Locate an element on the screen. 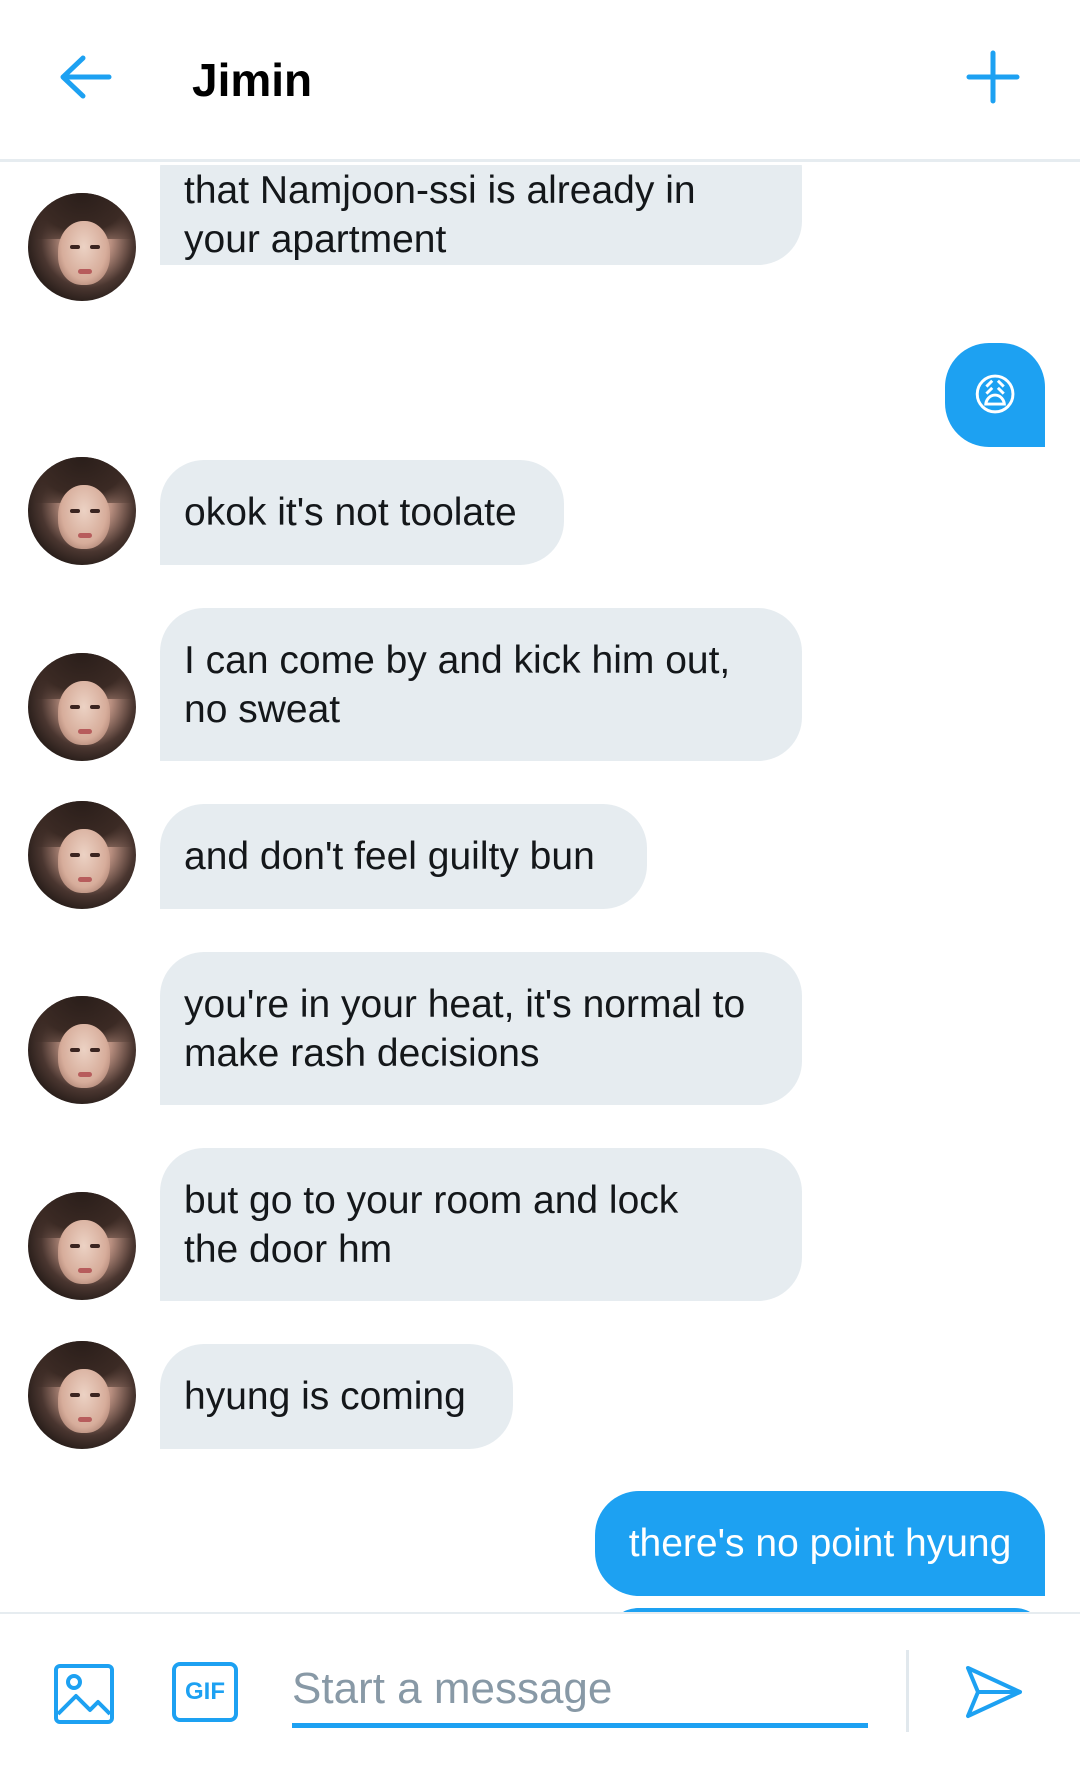  message-bubble-incoming: I can come by and kick him out, no sweat is located at coordinates (481, 684).